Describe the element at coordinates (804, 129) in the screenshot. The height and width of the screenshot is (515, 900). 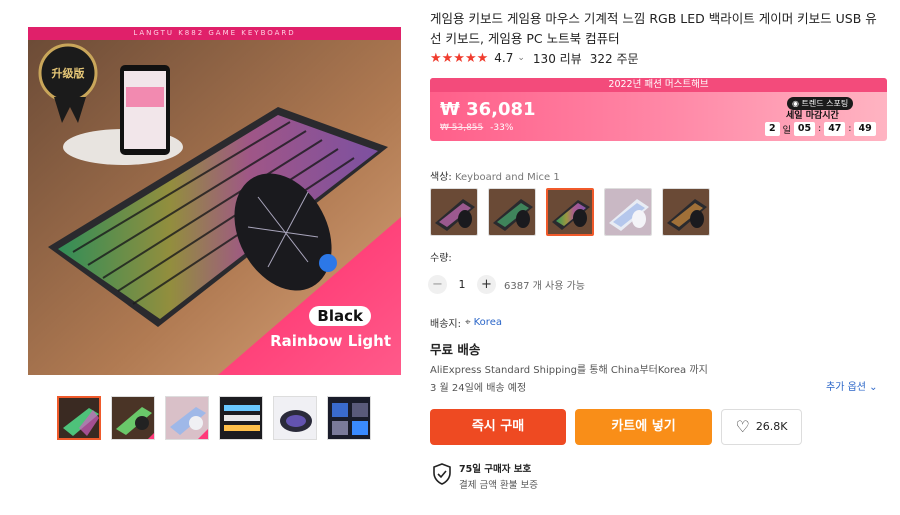
I see `timer-hours: 05` at that location.